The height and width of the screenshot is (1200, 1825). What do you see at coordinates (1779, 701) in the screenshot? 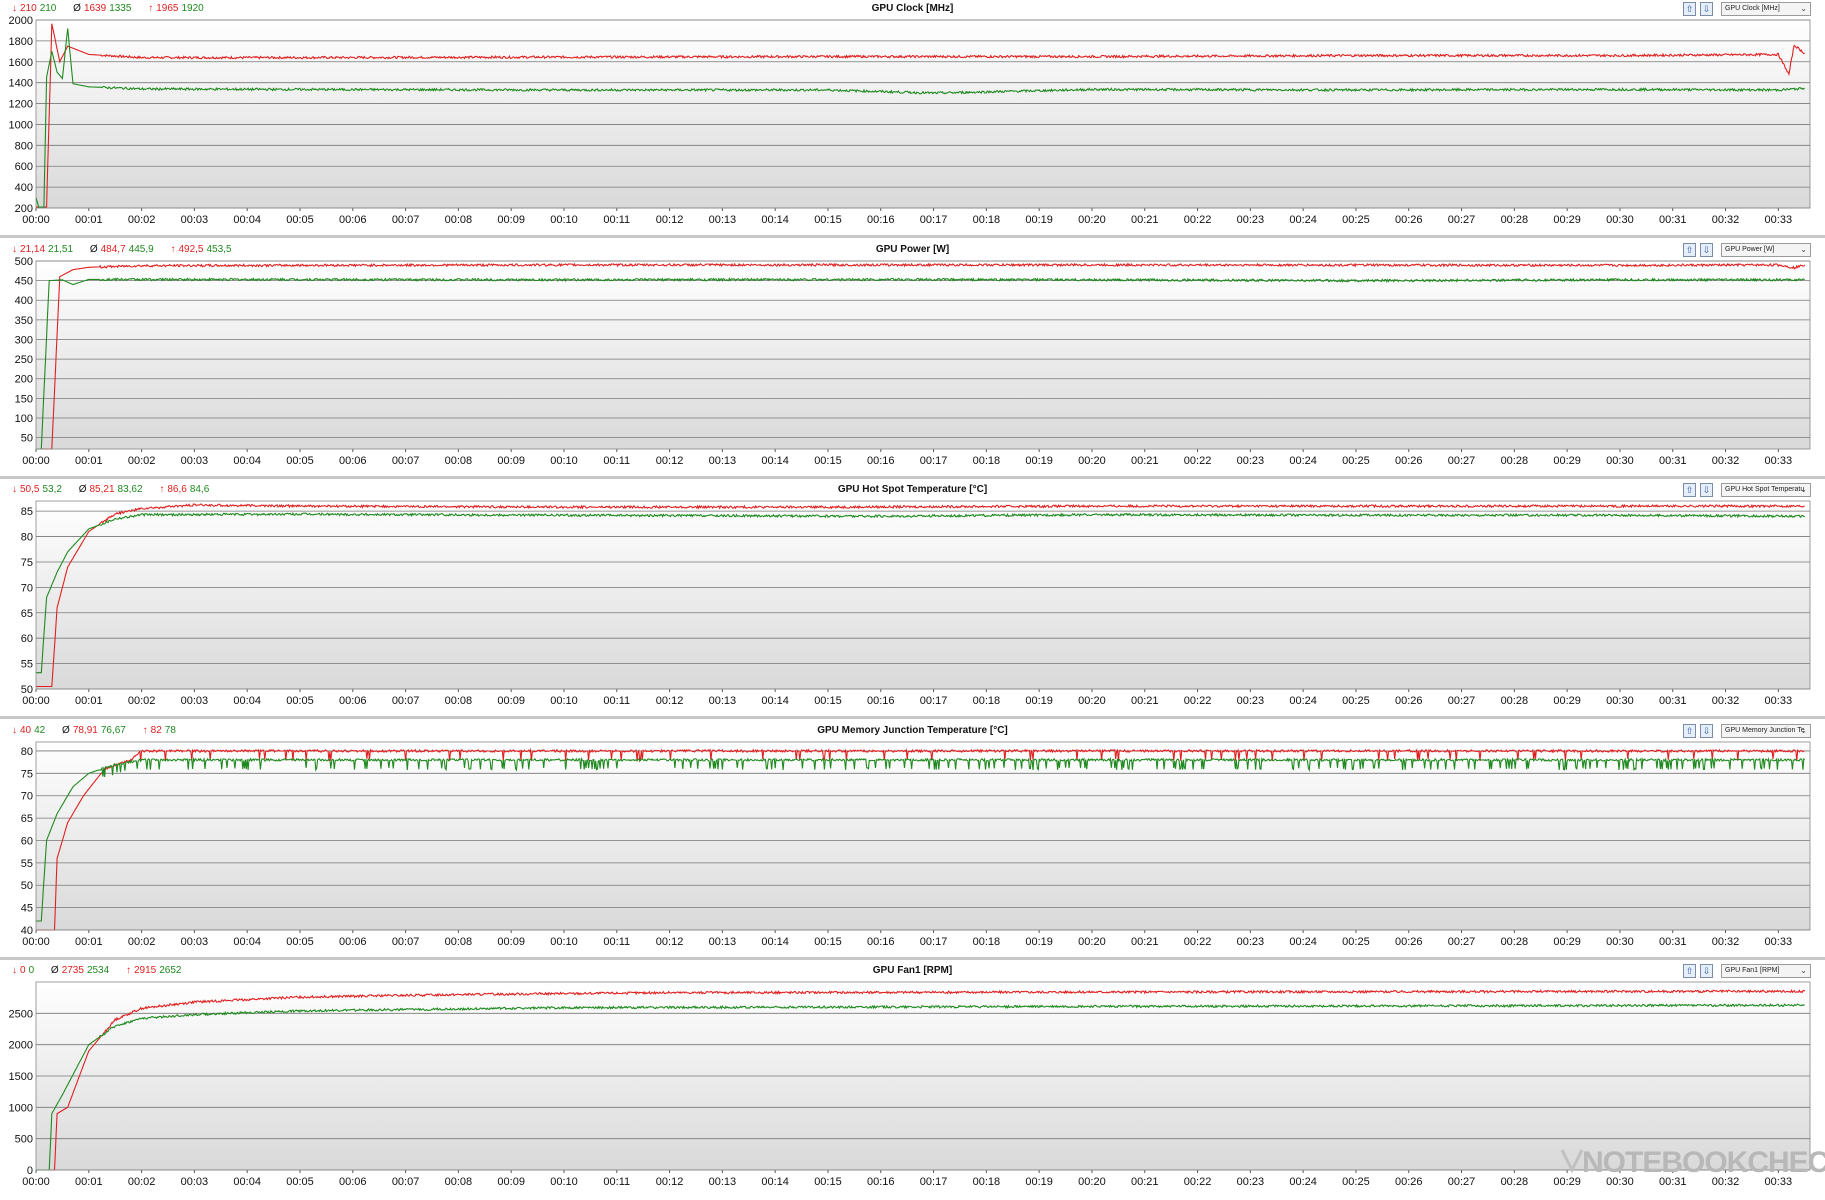
I see `x-tick-label: 00:33` at bounding box center [1779, 701].